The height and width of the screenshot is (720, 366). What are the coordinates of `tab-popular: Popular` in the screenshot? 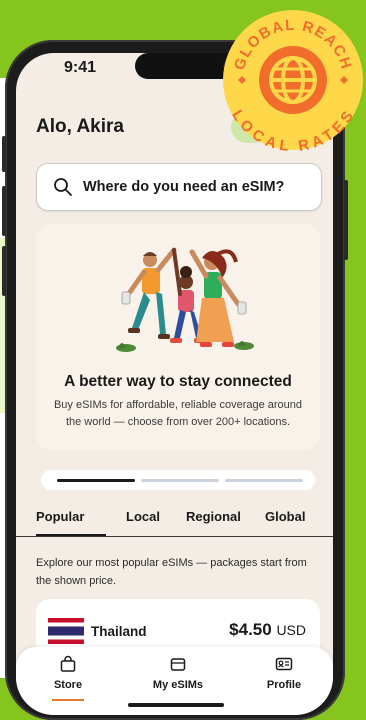 It's located at (60, 516).